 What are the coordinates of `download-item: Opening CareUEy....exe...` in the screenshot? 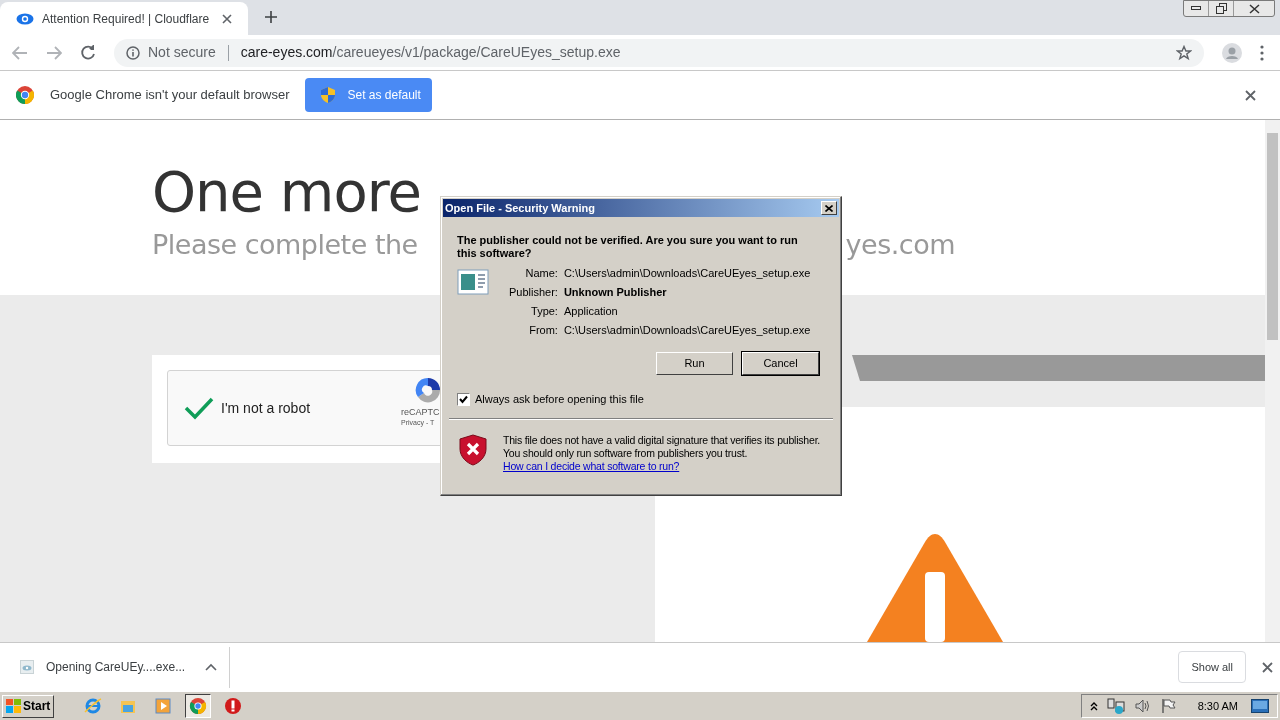 It's located at (115, 667).